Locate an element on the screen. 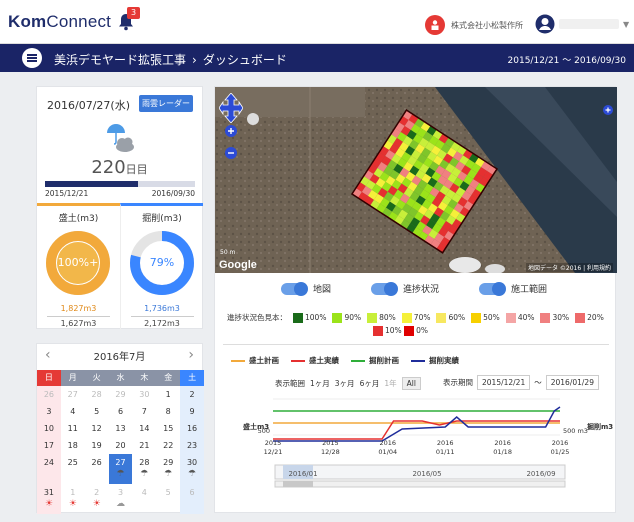 This screenshot has width=634, height=522. navigator-scrollbar is located at coordinates (420, 484).